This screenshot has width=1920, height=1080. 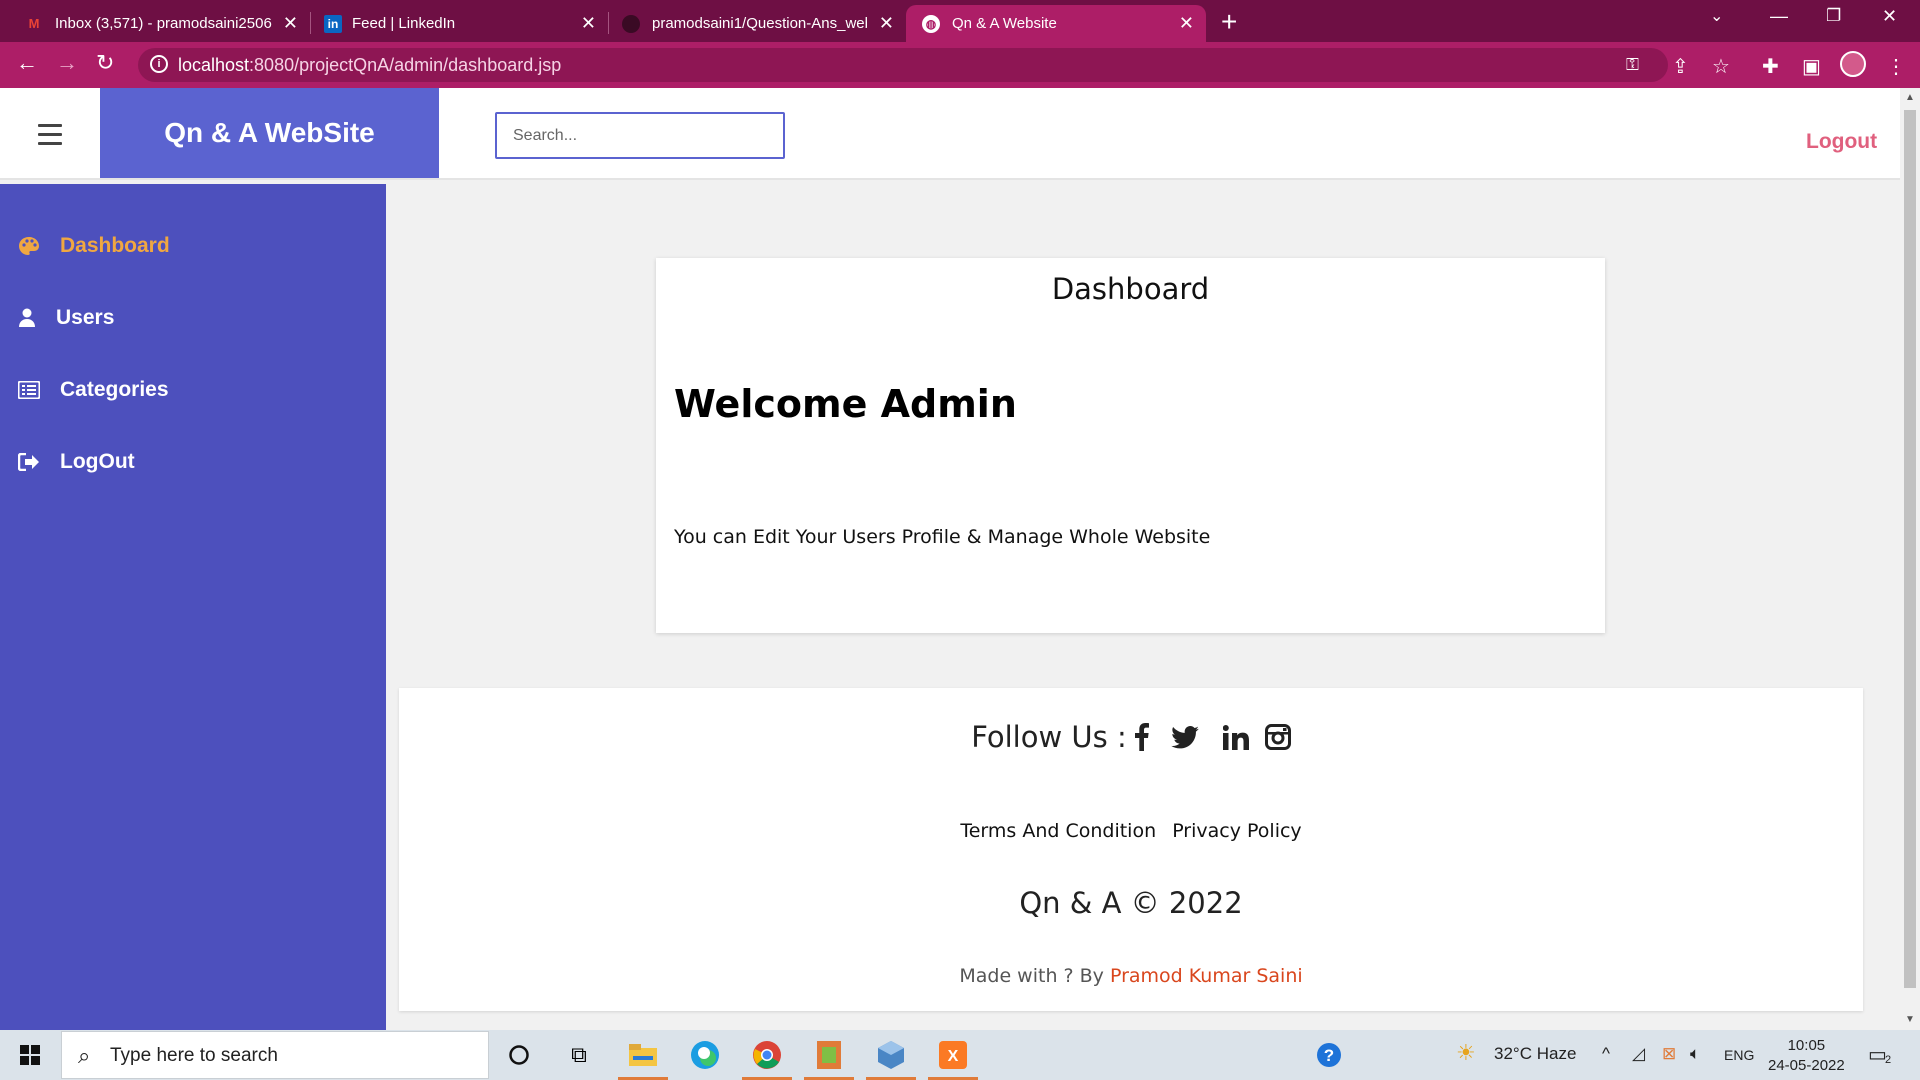 What do you see at coordinates (1889, 16) in the screenshot?
I see `window-close-icon: ✕` at bounding box center [1889, 16].